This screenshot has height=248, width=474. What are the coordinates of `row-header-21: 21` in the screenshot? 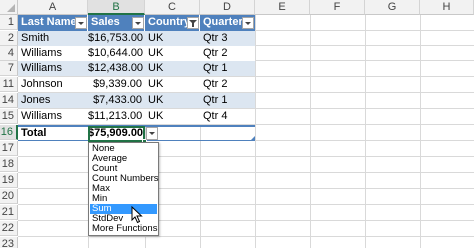 It's located at (9, 212).